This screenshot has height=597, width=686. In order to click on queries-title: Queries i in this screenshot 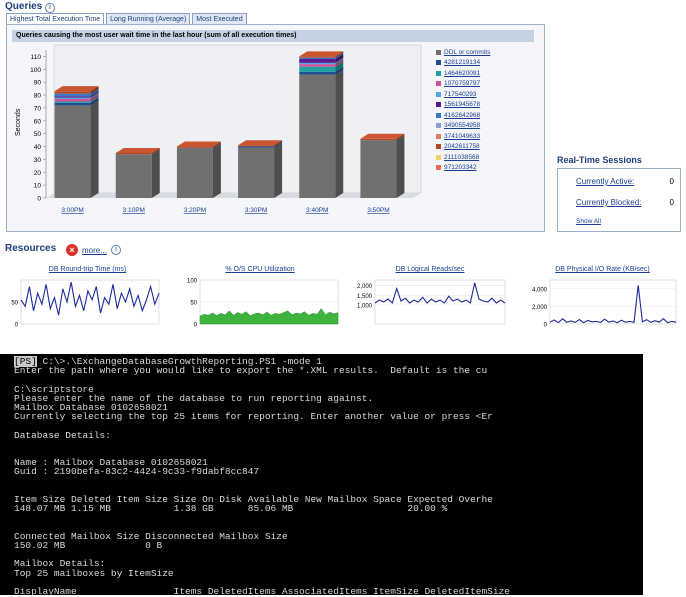, I will do `click(30, 7)`.